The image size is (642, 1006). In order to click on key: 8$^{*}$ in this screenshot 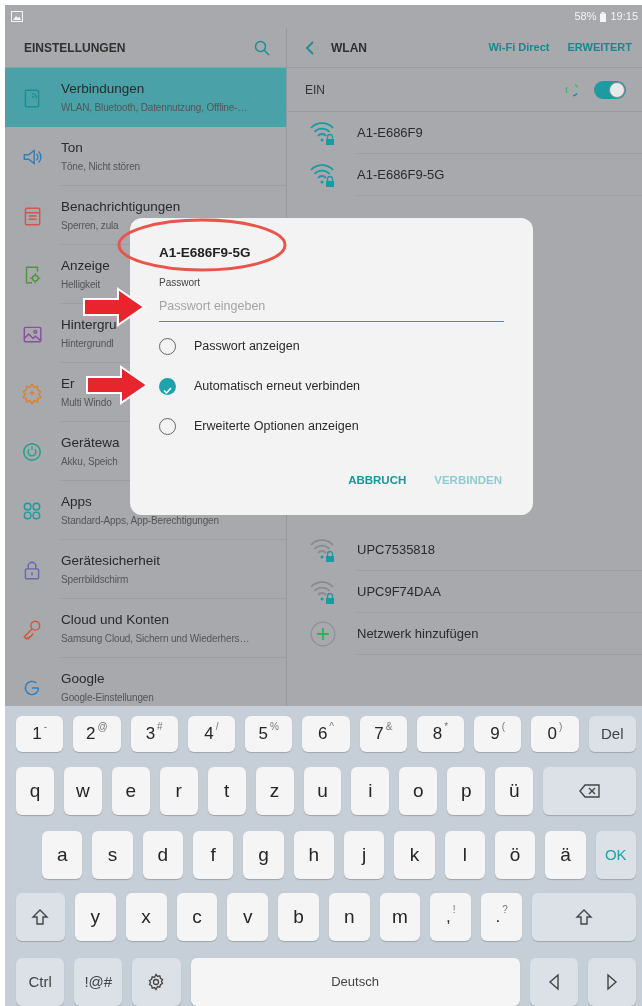, I will do `click(440, 734)`.